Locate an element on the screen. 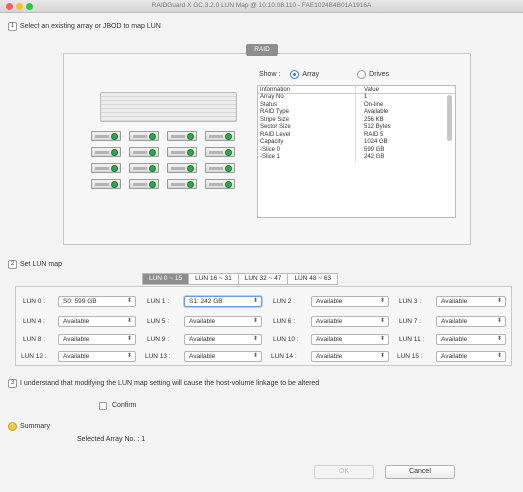 This screenshot has height=492, width=523. lun-6-select: Available ⬍ is located at coordinates (350, 321).